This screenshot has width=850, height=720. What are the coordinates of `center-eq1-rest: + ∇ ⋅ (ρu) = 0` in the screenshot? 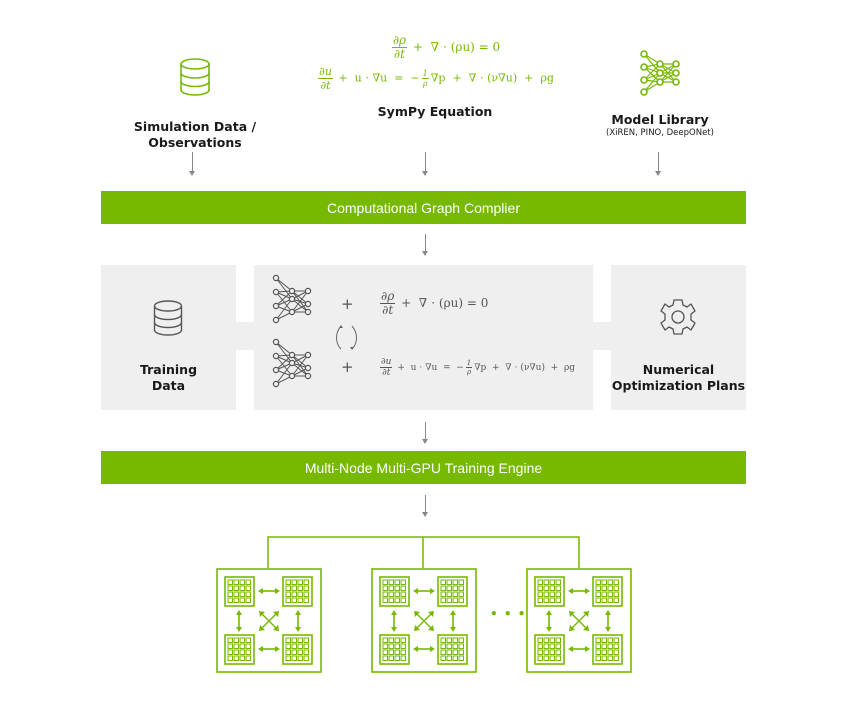 It's located at (445, 303).